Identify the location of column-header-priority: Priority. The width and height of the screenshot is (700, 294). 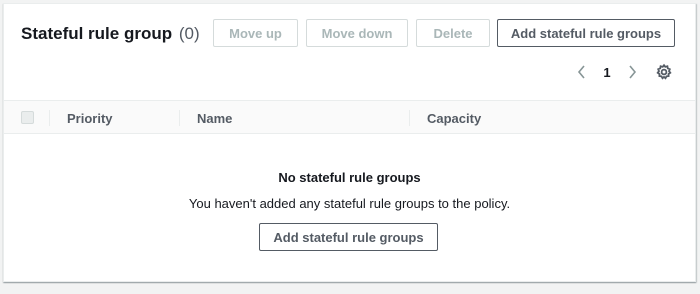
(90, 118).